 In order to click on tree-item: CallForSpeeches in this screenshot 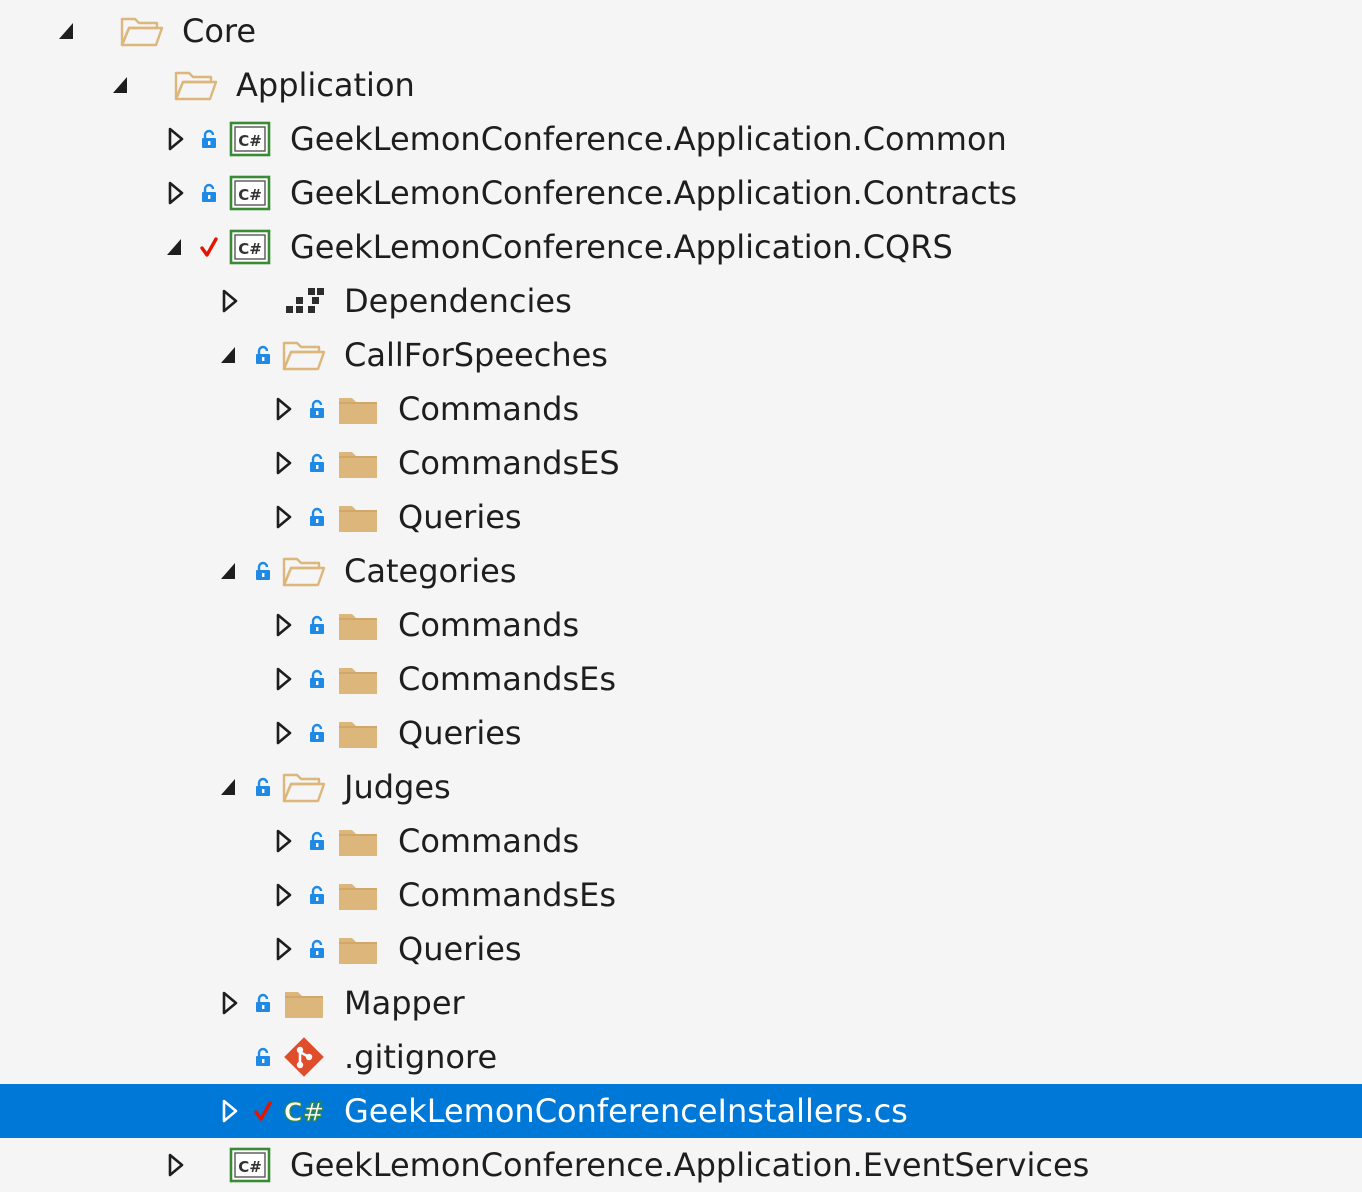, I will do `click(681, 355)`.